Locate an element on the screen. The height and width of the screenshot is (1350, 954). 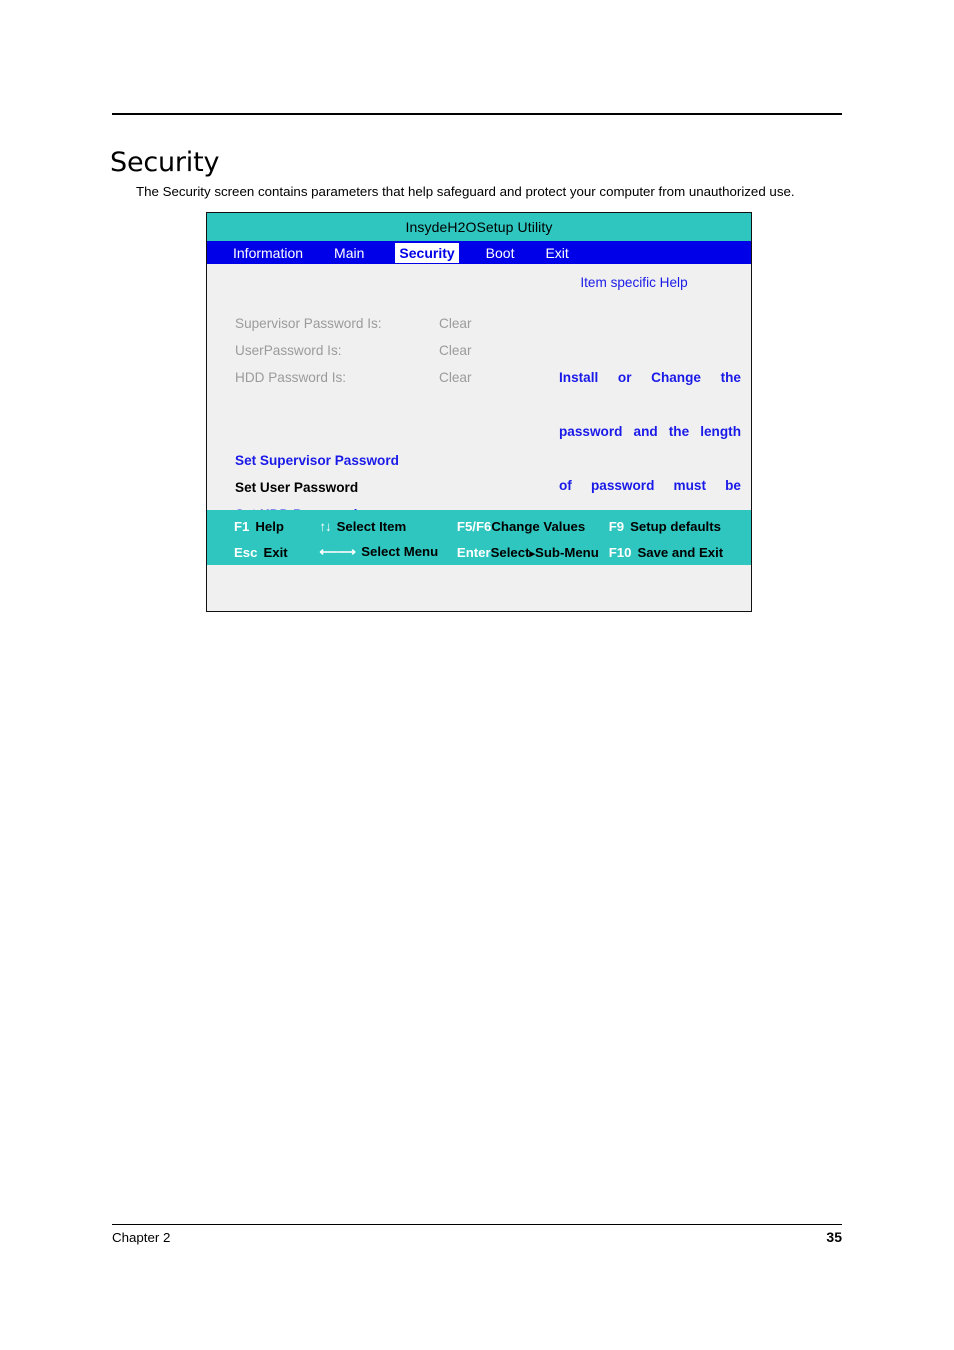
footer-chapter: Chapter 2 is located at coordinates (141, 1237).